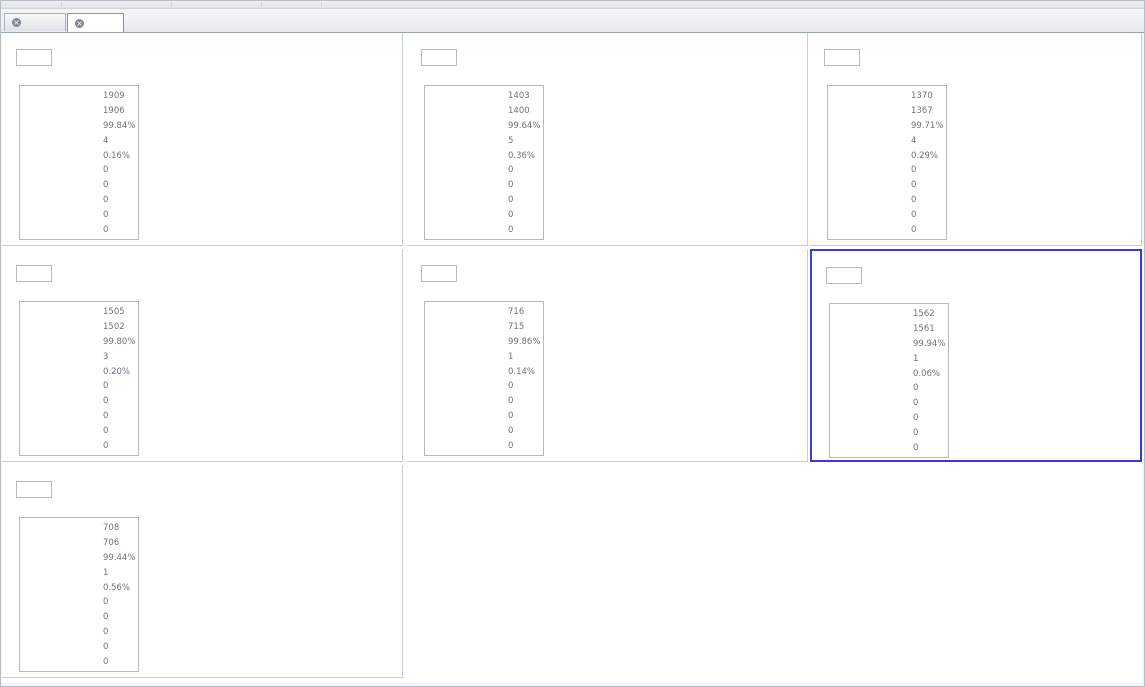 This screenshot has height=687, width=1145. Describe the element at coordinates (80, 543) in the screenshot. I see `stat-row: 706` at that location.